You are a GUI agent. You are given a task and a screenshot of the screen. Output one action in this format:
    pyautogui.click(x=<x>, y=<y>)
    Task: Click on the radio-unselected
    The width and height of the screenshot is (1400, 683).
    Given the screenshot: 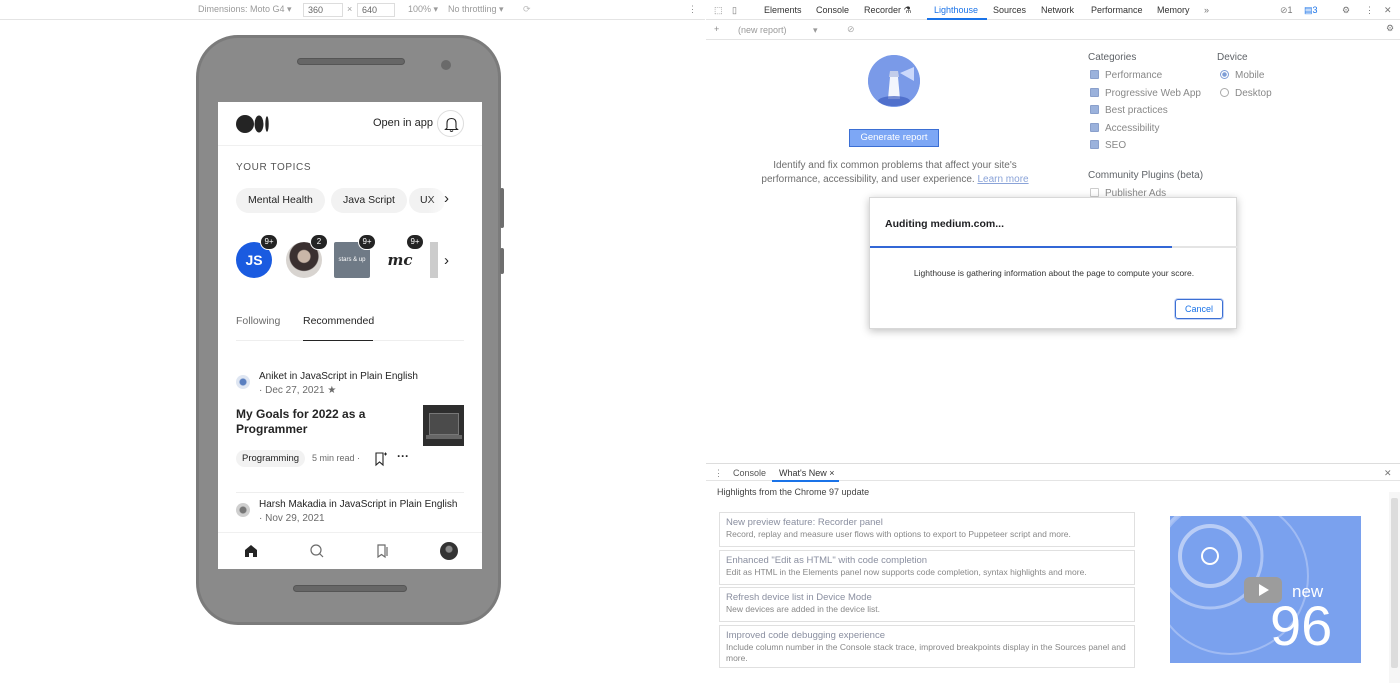 What is the action you would take?
    pyautogui.click(x=1224, y=92)
    